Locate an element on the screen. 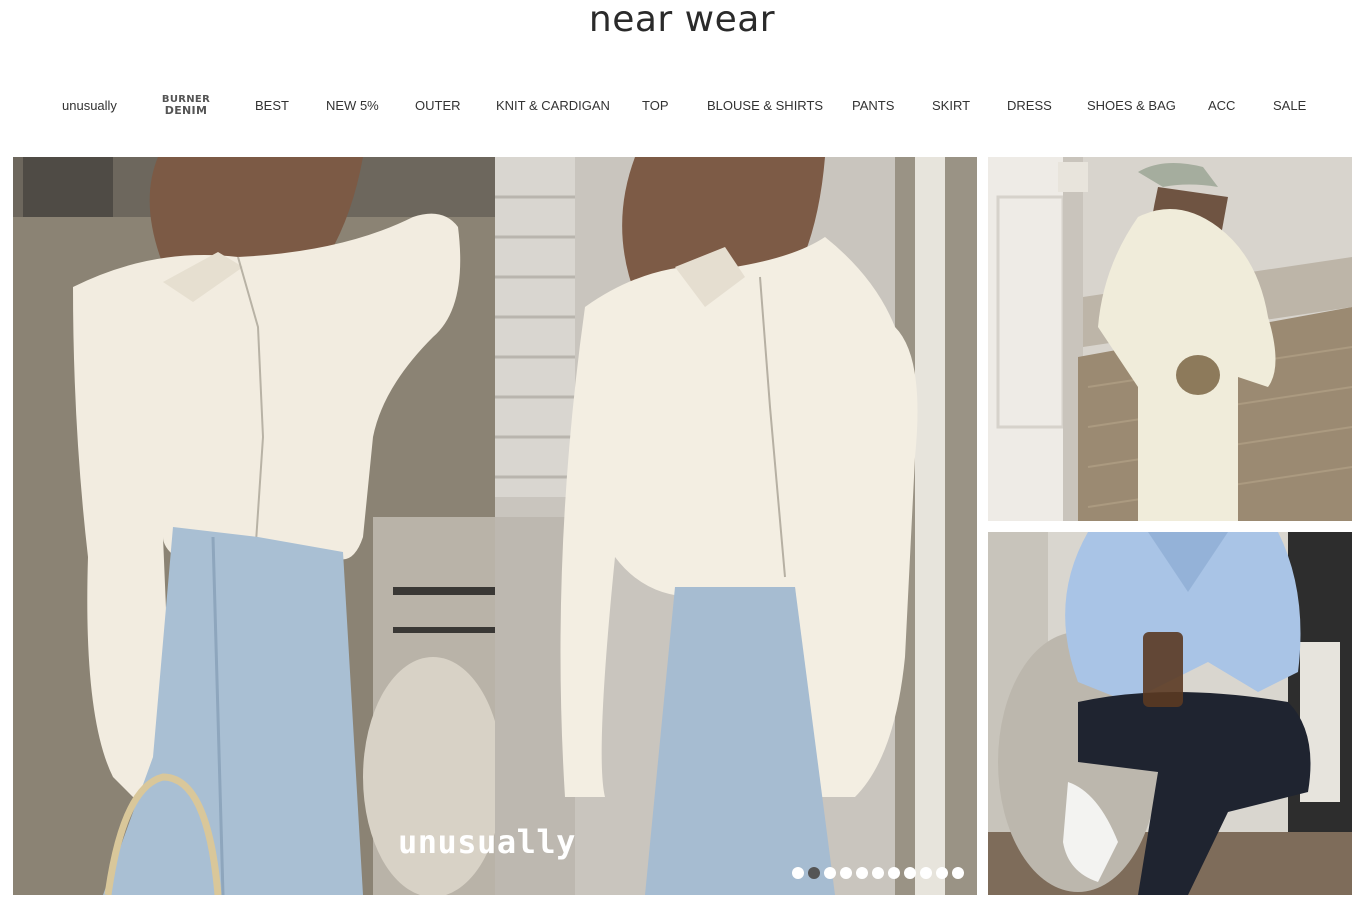 This screenshot has width=1364, height=904. side-banner-top-image is located at coordinates (1170, 339).